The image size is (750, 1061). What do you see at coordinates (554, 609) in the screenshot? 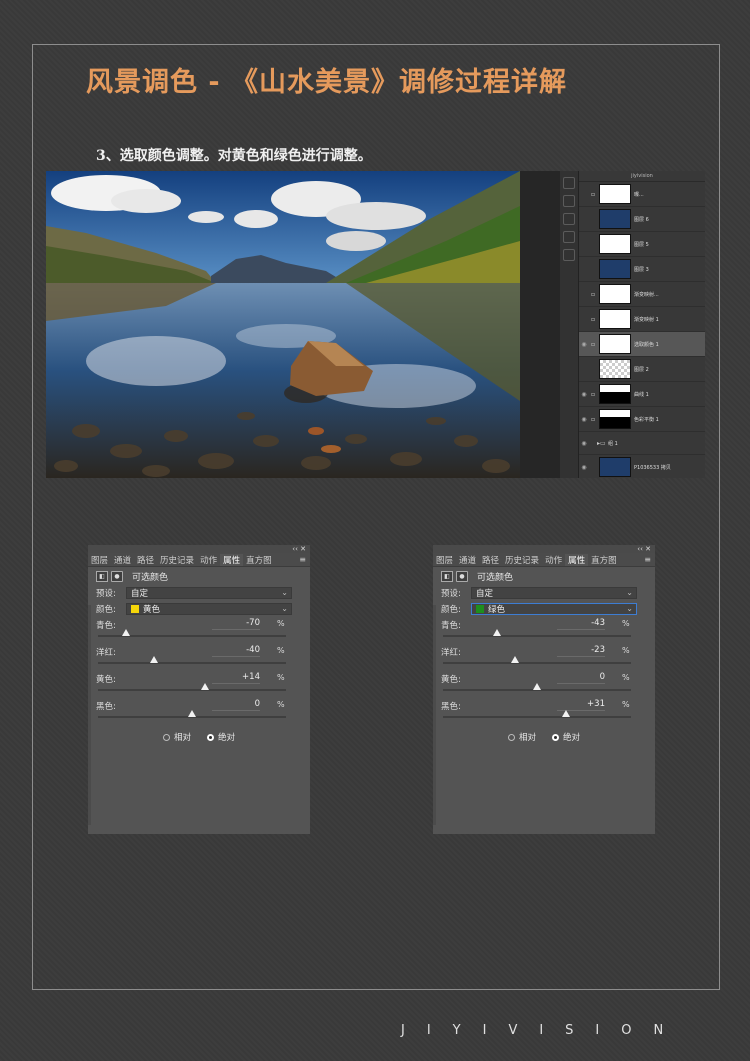
I see `color-select: 绿色 ⌄` at bounding box center [554, 609].